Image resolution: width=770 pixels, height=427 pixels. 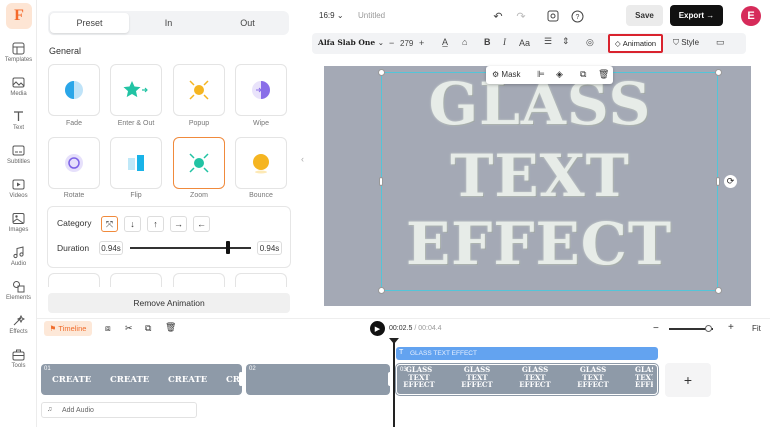 I want to click on export-button: Export →, so click(x=696, y=15).